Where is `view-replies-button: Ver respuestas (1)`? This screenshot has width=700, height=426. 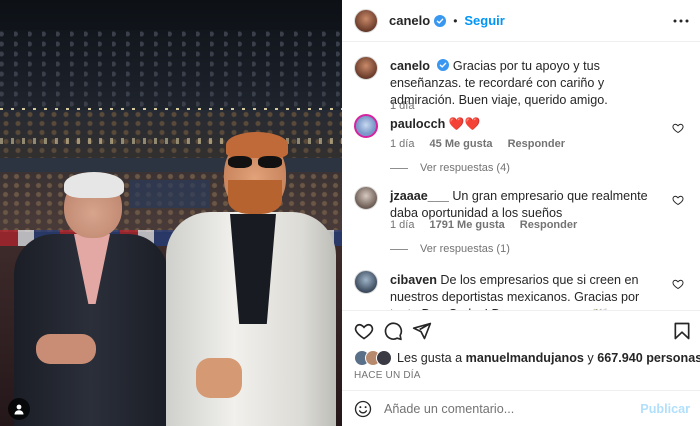
view-replies-button: Ver respuestas (1) is located at coordinates (450, 249).